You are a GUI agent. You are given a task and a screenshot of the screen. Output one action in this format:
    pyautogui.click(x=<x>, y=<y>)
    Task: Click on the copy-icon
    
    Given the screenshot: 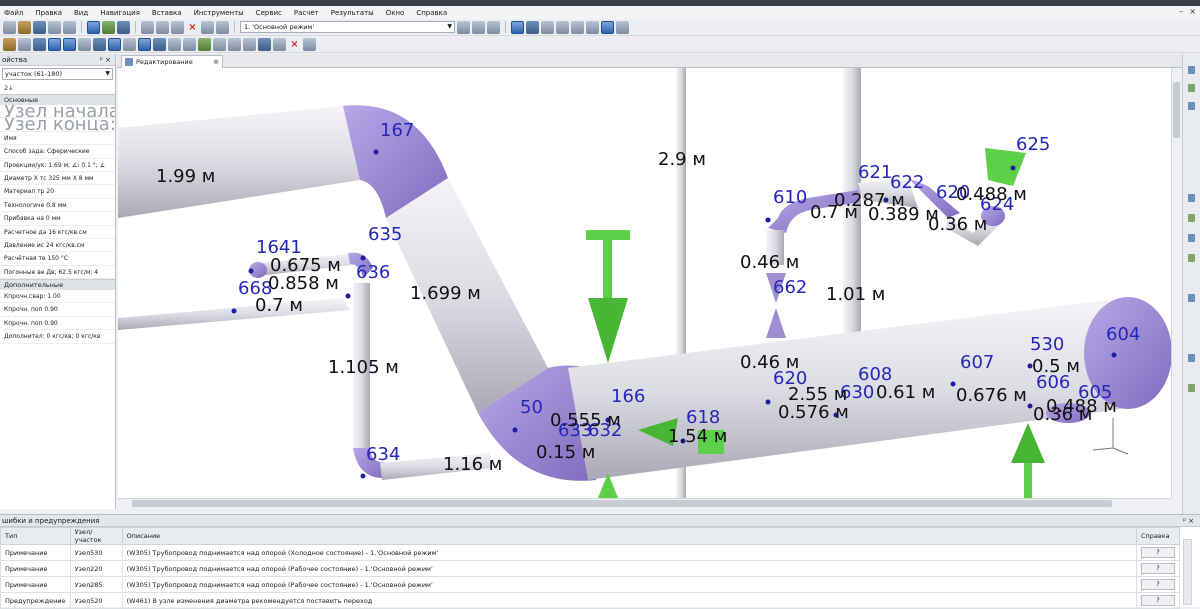 What is the action you would take?
    pyautogui.click(x=162, y=27)
    